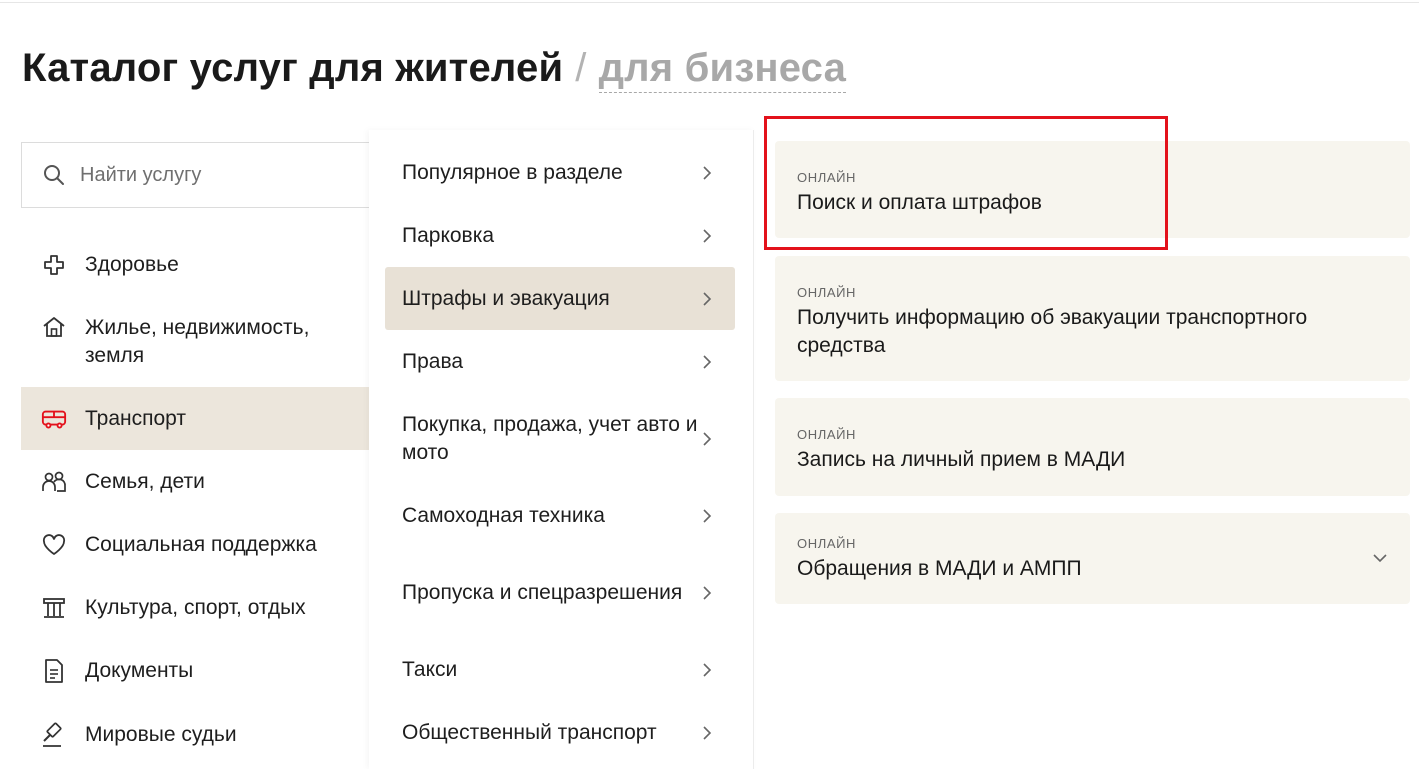 Image resolution: width=1419 pixels, height=769 pixels. Describe the element at coordinates (1092, 447) in the screenshot. I see `service-card-madi-appointment: ОНЛАЙН Запись на личный прием в МАДИ` at that location.